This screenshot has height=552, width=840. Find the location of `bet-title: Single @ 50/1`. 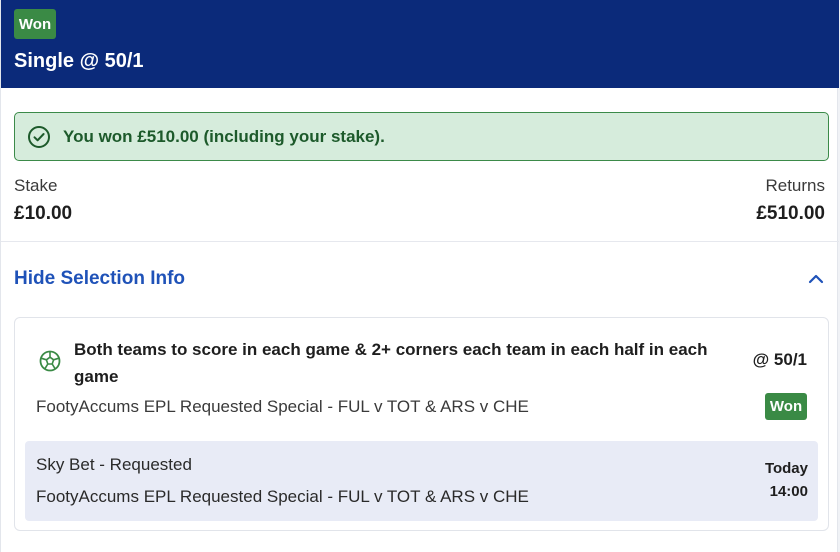

bet-title: Single @ 50/1 is located at coordinates (79, 61).